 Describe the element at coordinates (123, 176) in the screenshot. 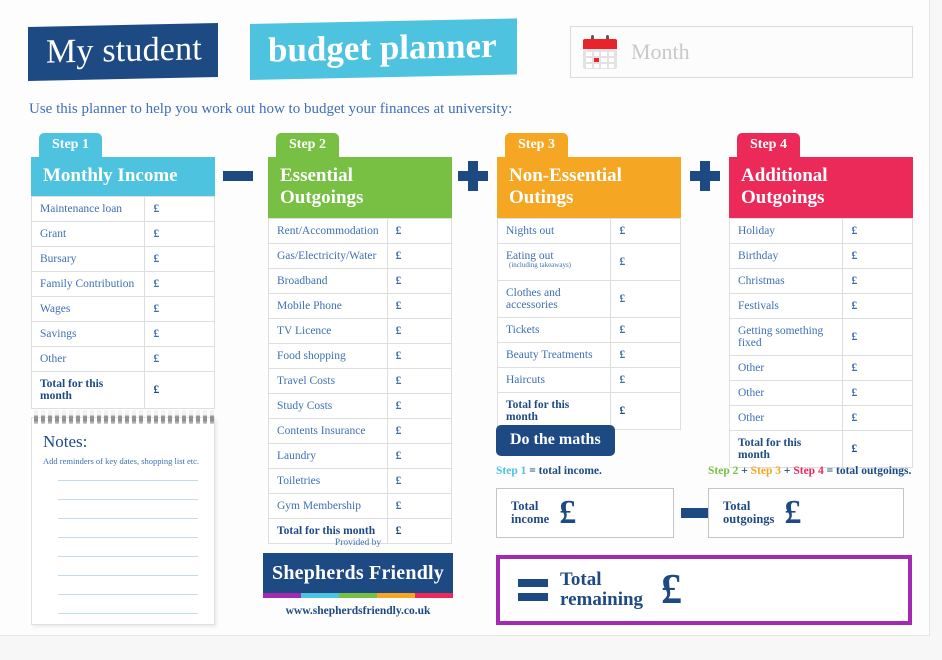

I see `step-heading-1: Monthly Income` at that location.